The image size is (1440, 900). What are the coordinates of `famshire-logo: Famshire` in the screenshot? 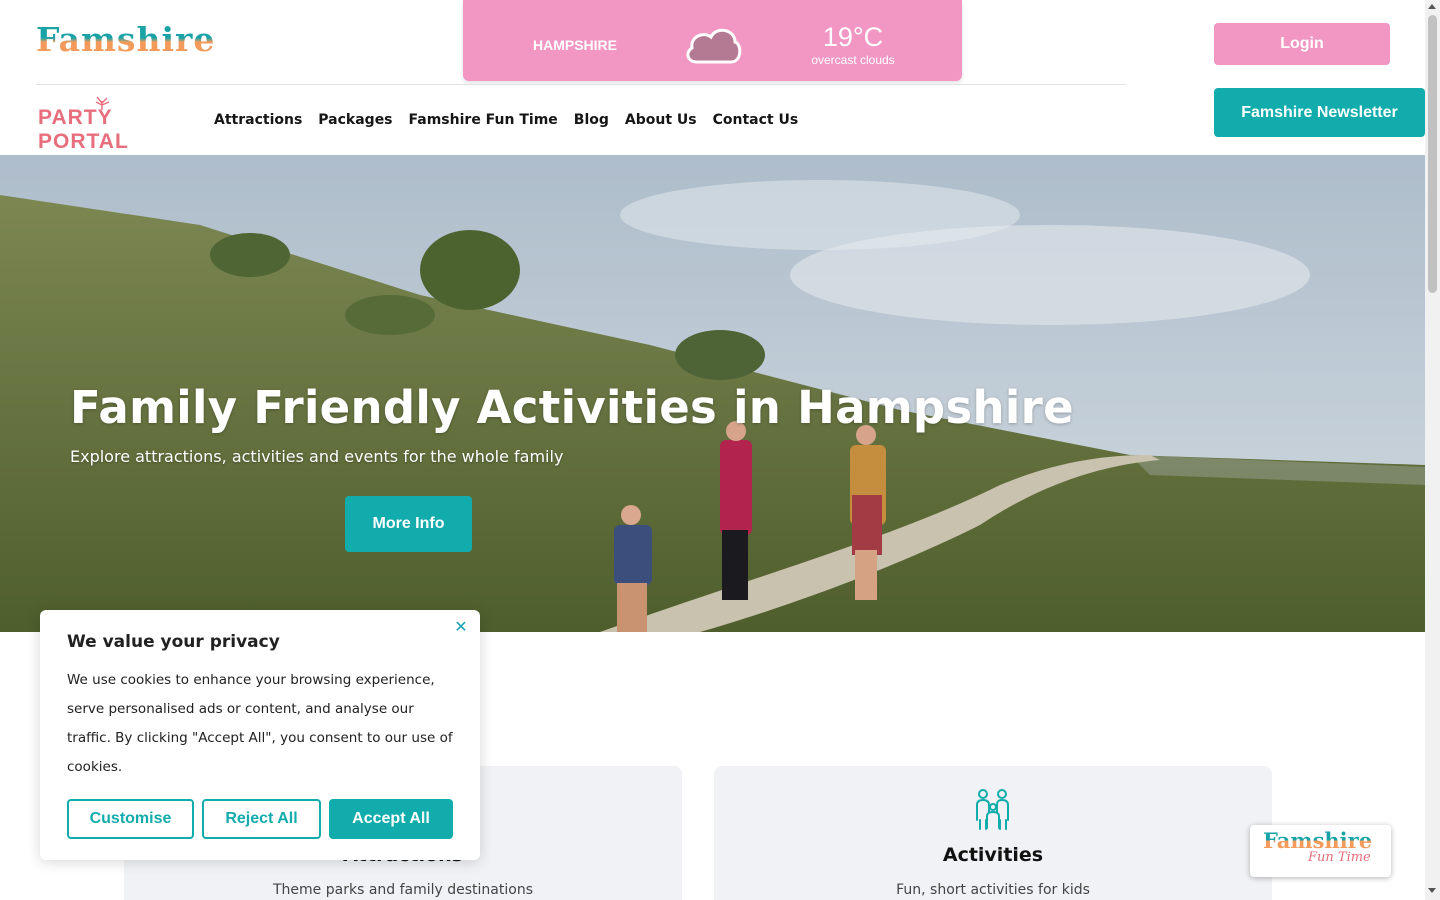 It's located at (125, 40).